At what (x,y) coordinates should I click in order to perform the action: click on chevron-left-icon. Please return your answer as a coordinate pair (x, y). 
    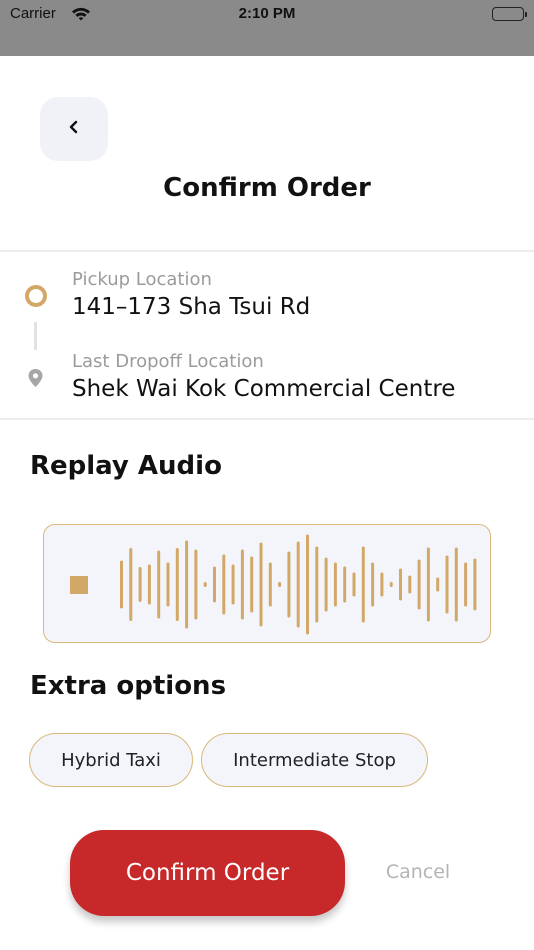
    Looking at the image, I should click on (74, 129).